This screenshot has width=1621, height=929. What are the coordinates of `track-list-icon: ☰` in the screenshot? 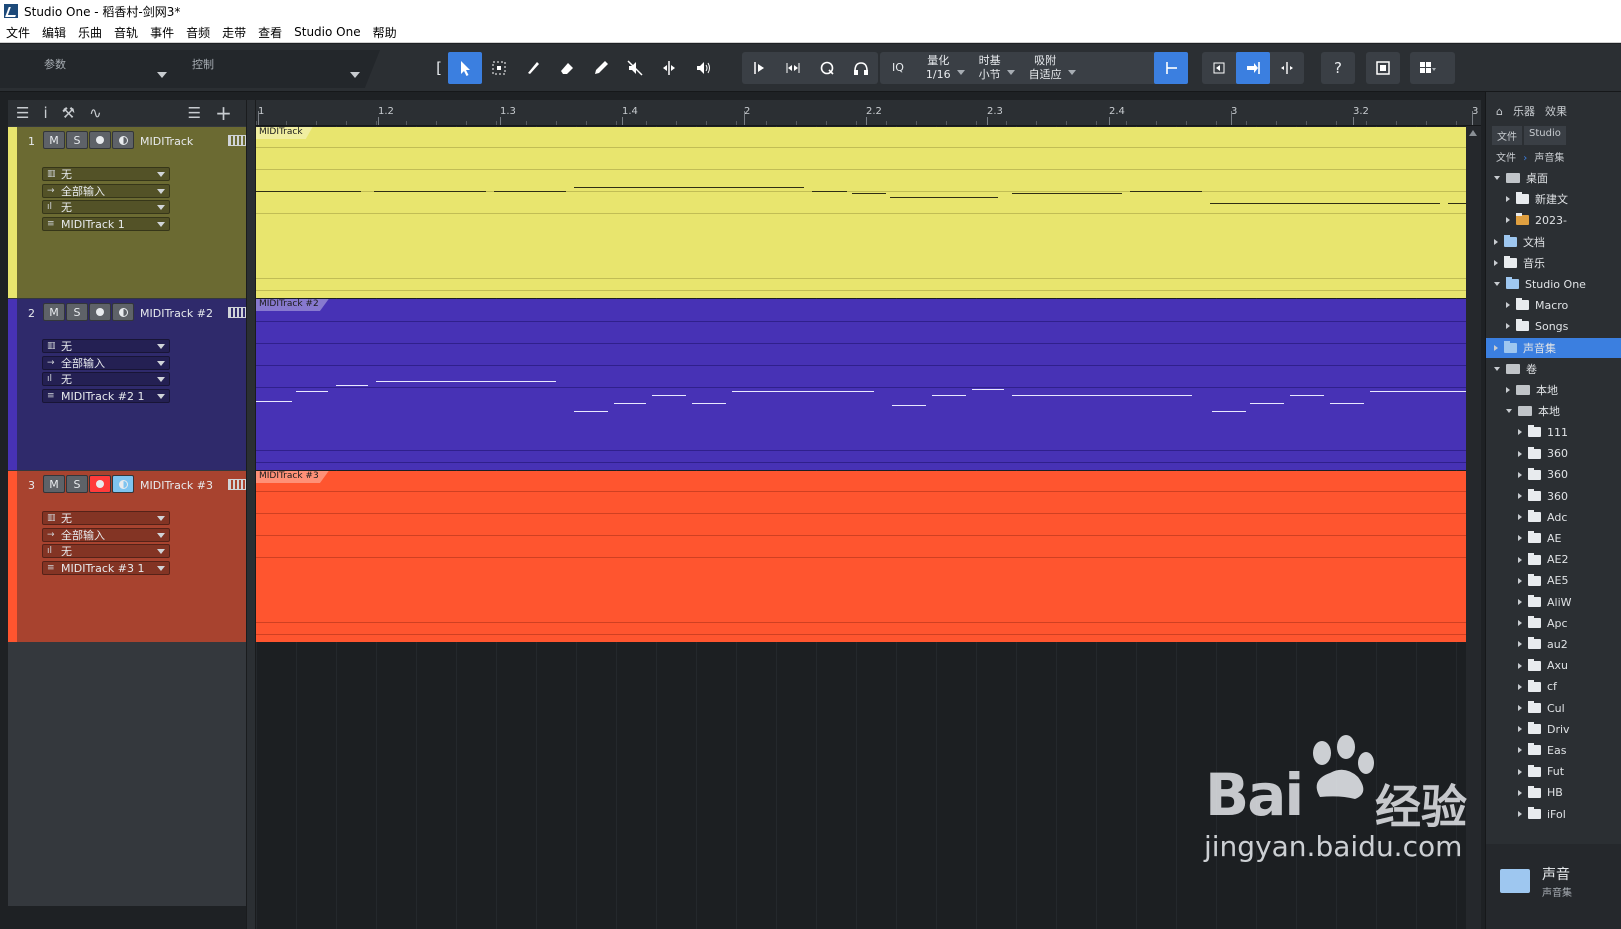 It's located at (194, 113).